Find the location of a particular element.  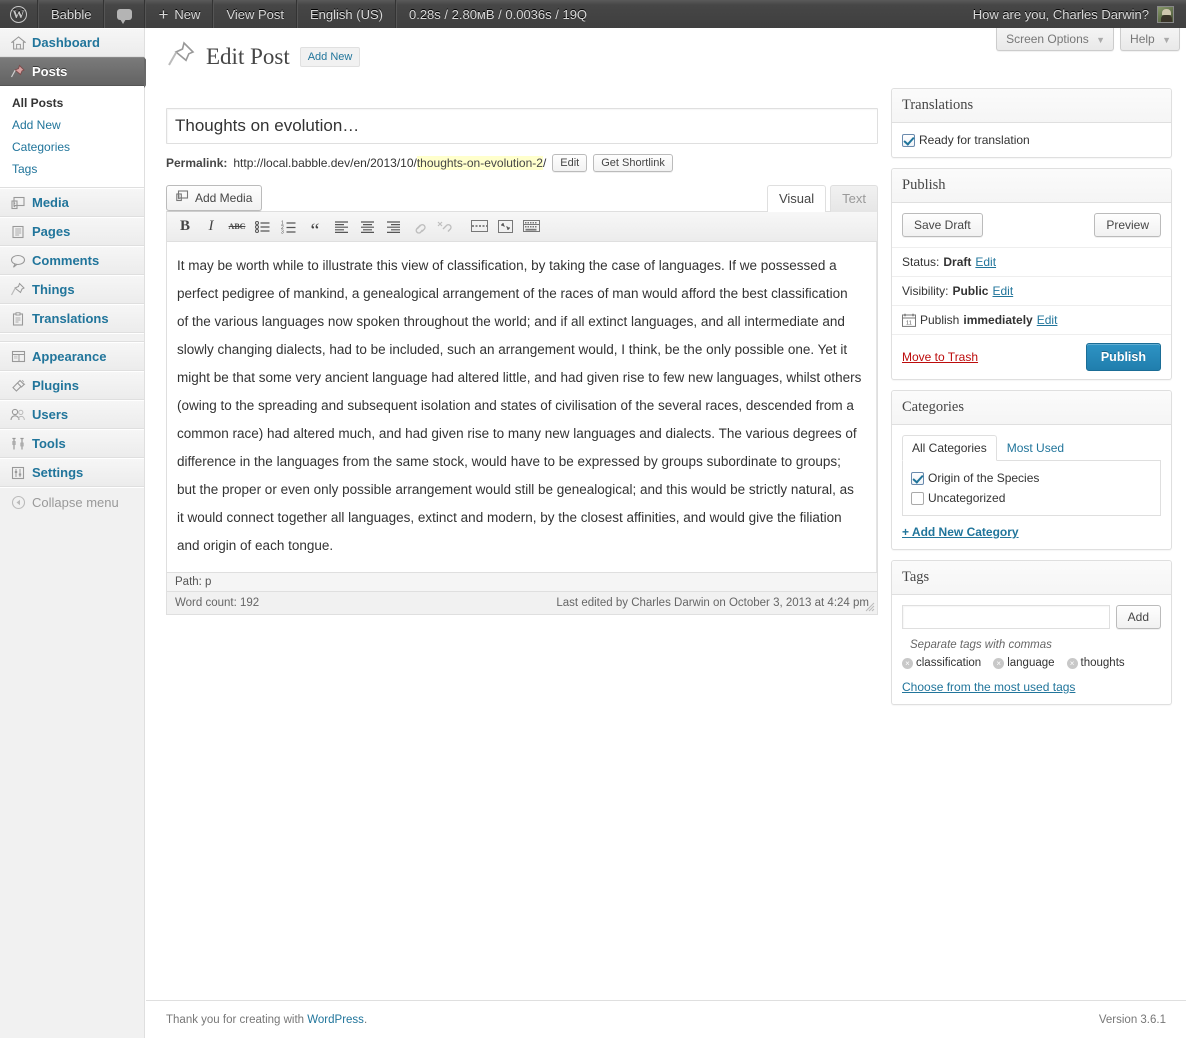

blockquote-icon: “ is located at coordinates (315, 228).